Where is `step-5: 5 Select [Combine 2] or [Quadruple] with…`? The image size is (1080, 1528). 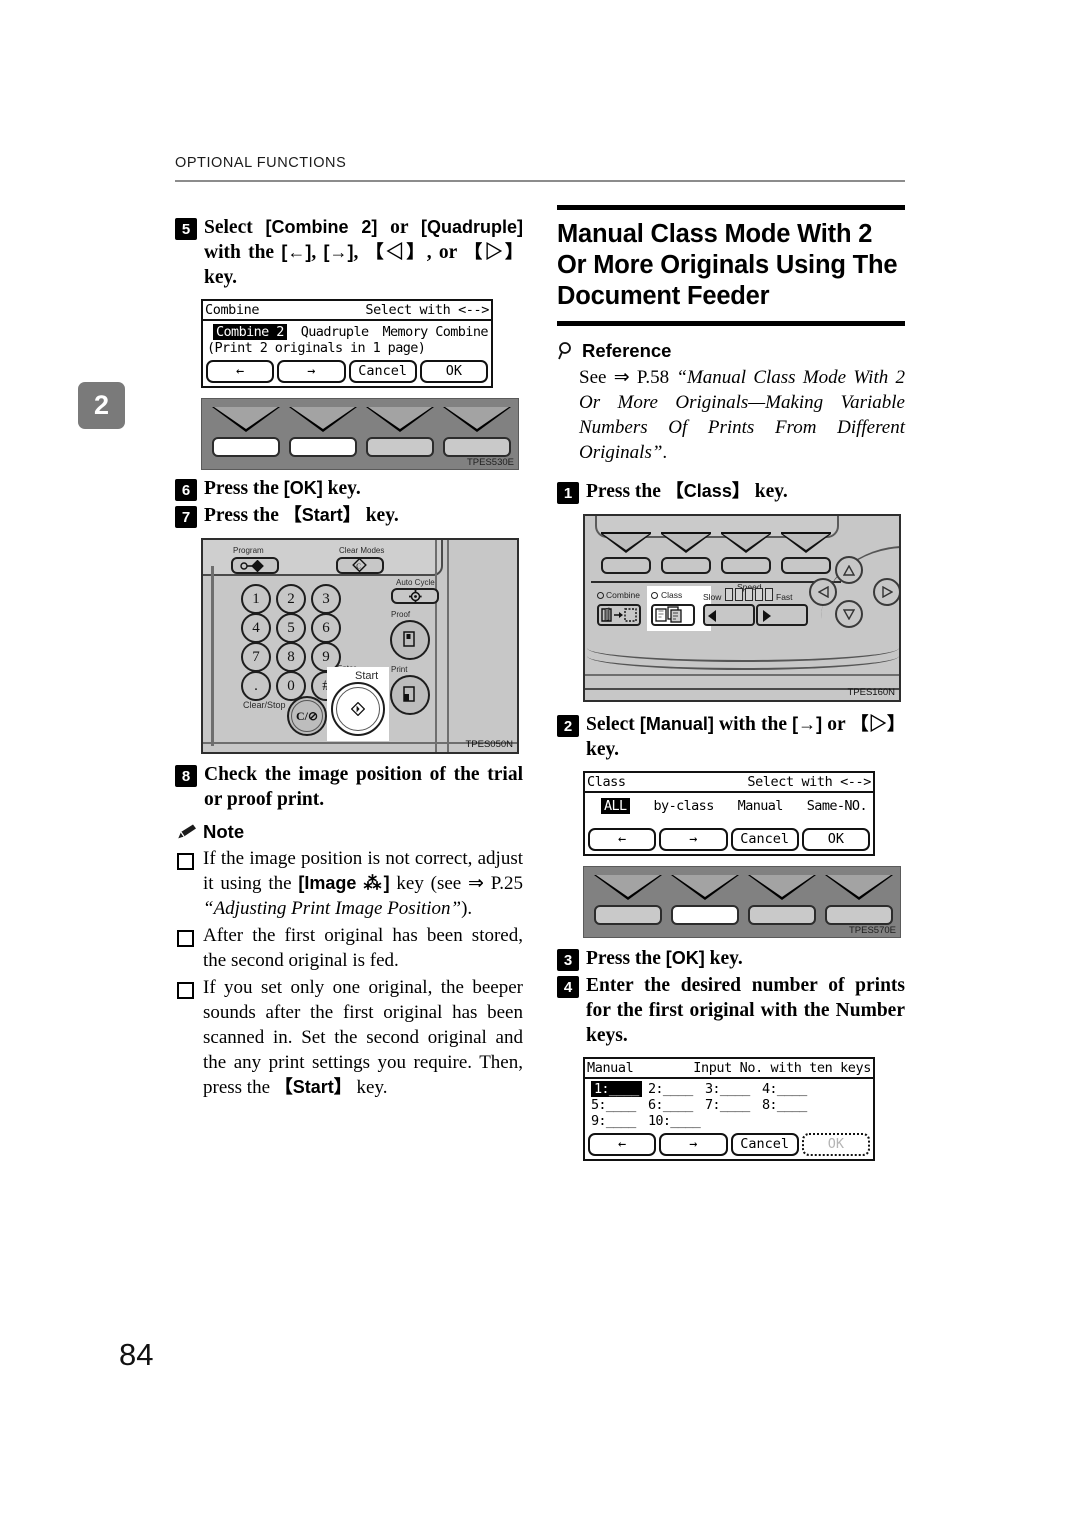 step-5: 5 Select [Combine 2] or [Quadruple] with… is located at coordinates (349, 252).